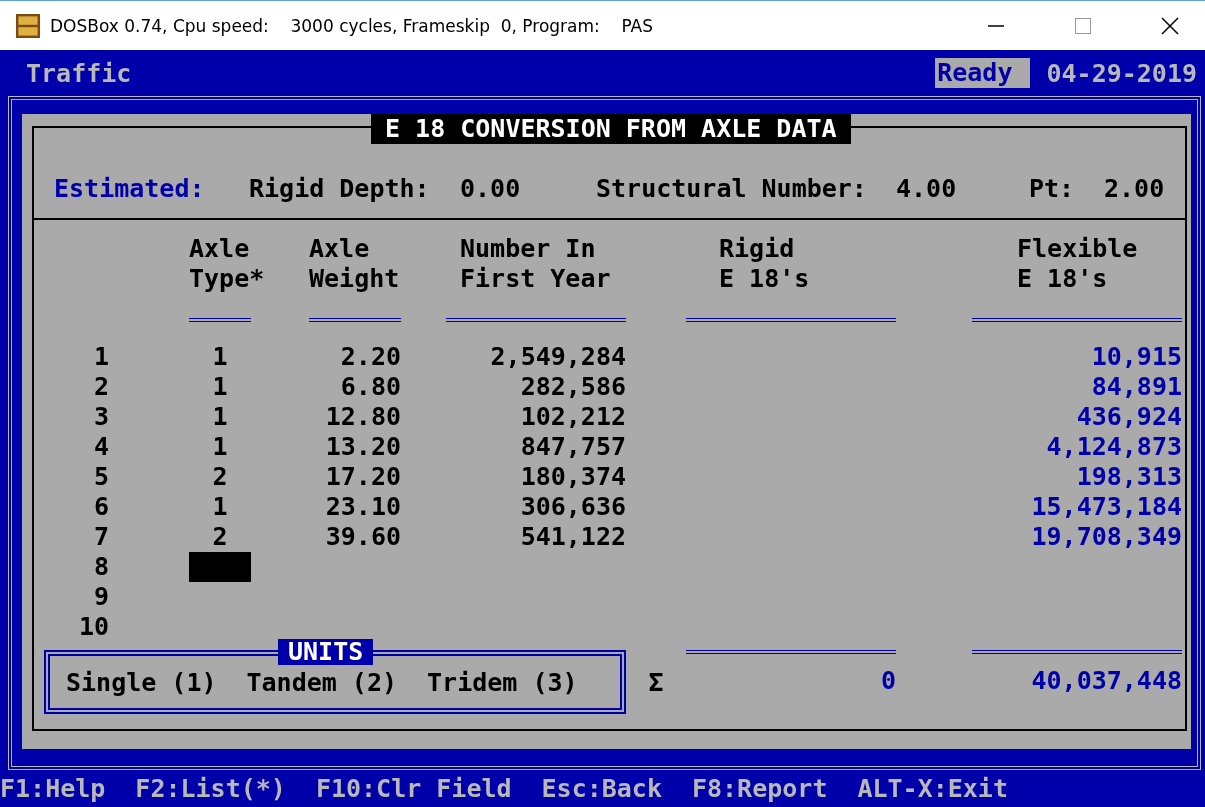 This screenshot has height=807, width=1205. I want to click on estimated-label: Estimated:, so click(130, 189).